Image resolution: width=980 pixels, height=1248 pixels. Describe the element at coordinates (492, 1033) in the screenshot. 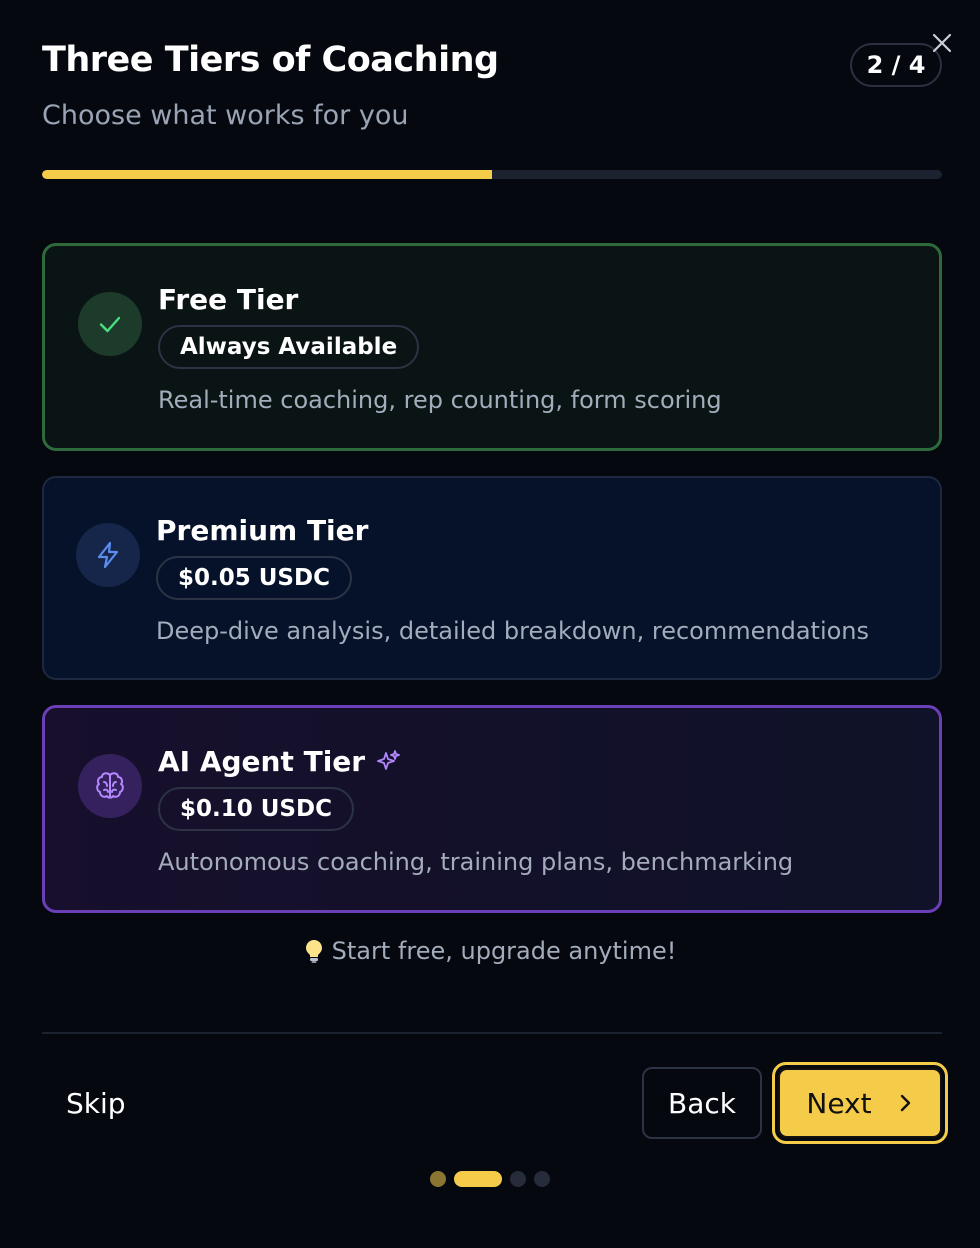

I see `footer-divider` at that location.